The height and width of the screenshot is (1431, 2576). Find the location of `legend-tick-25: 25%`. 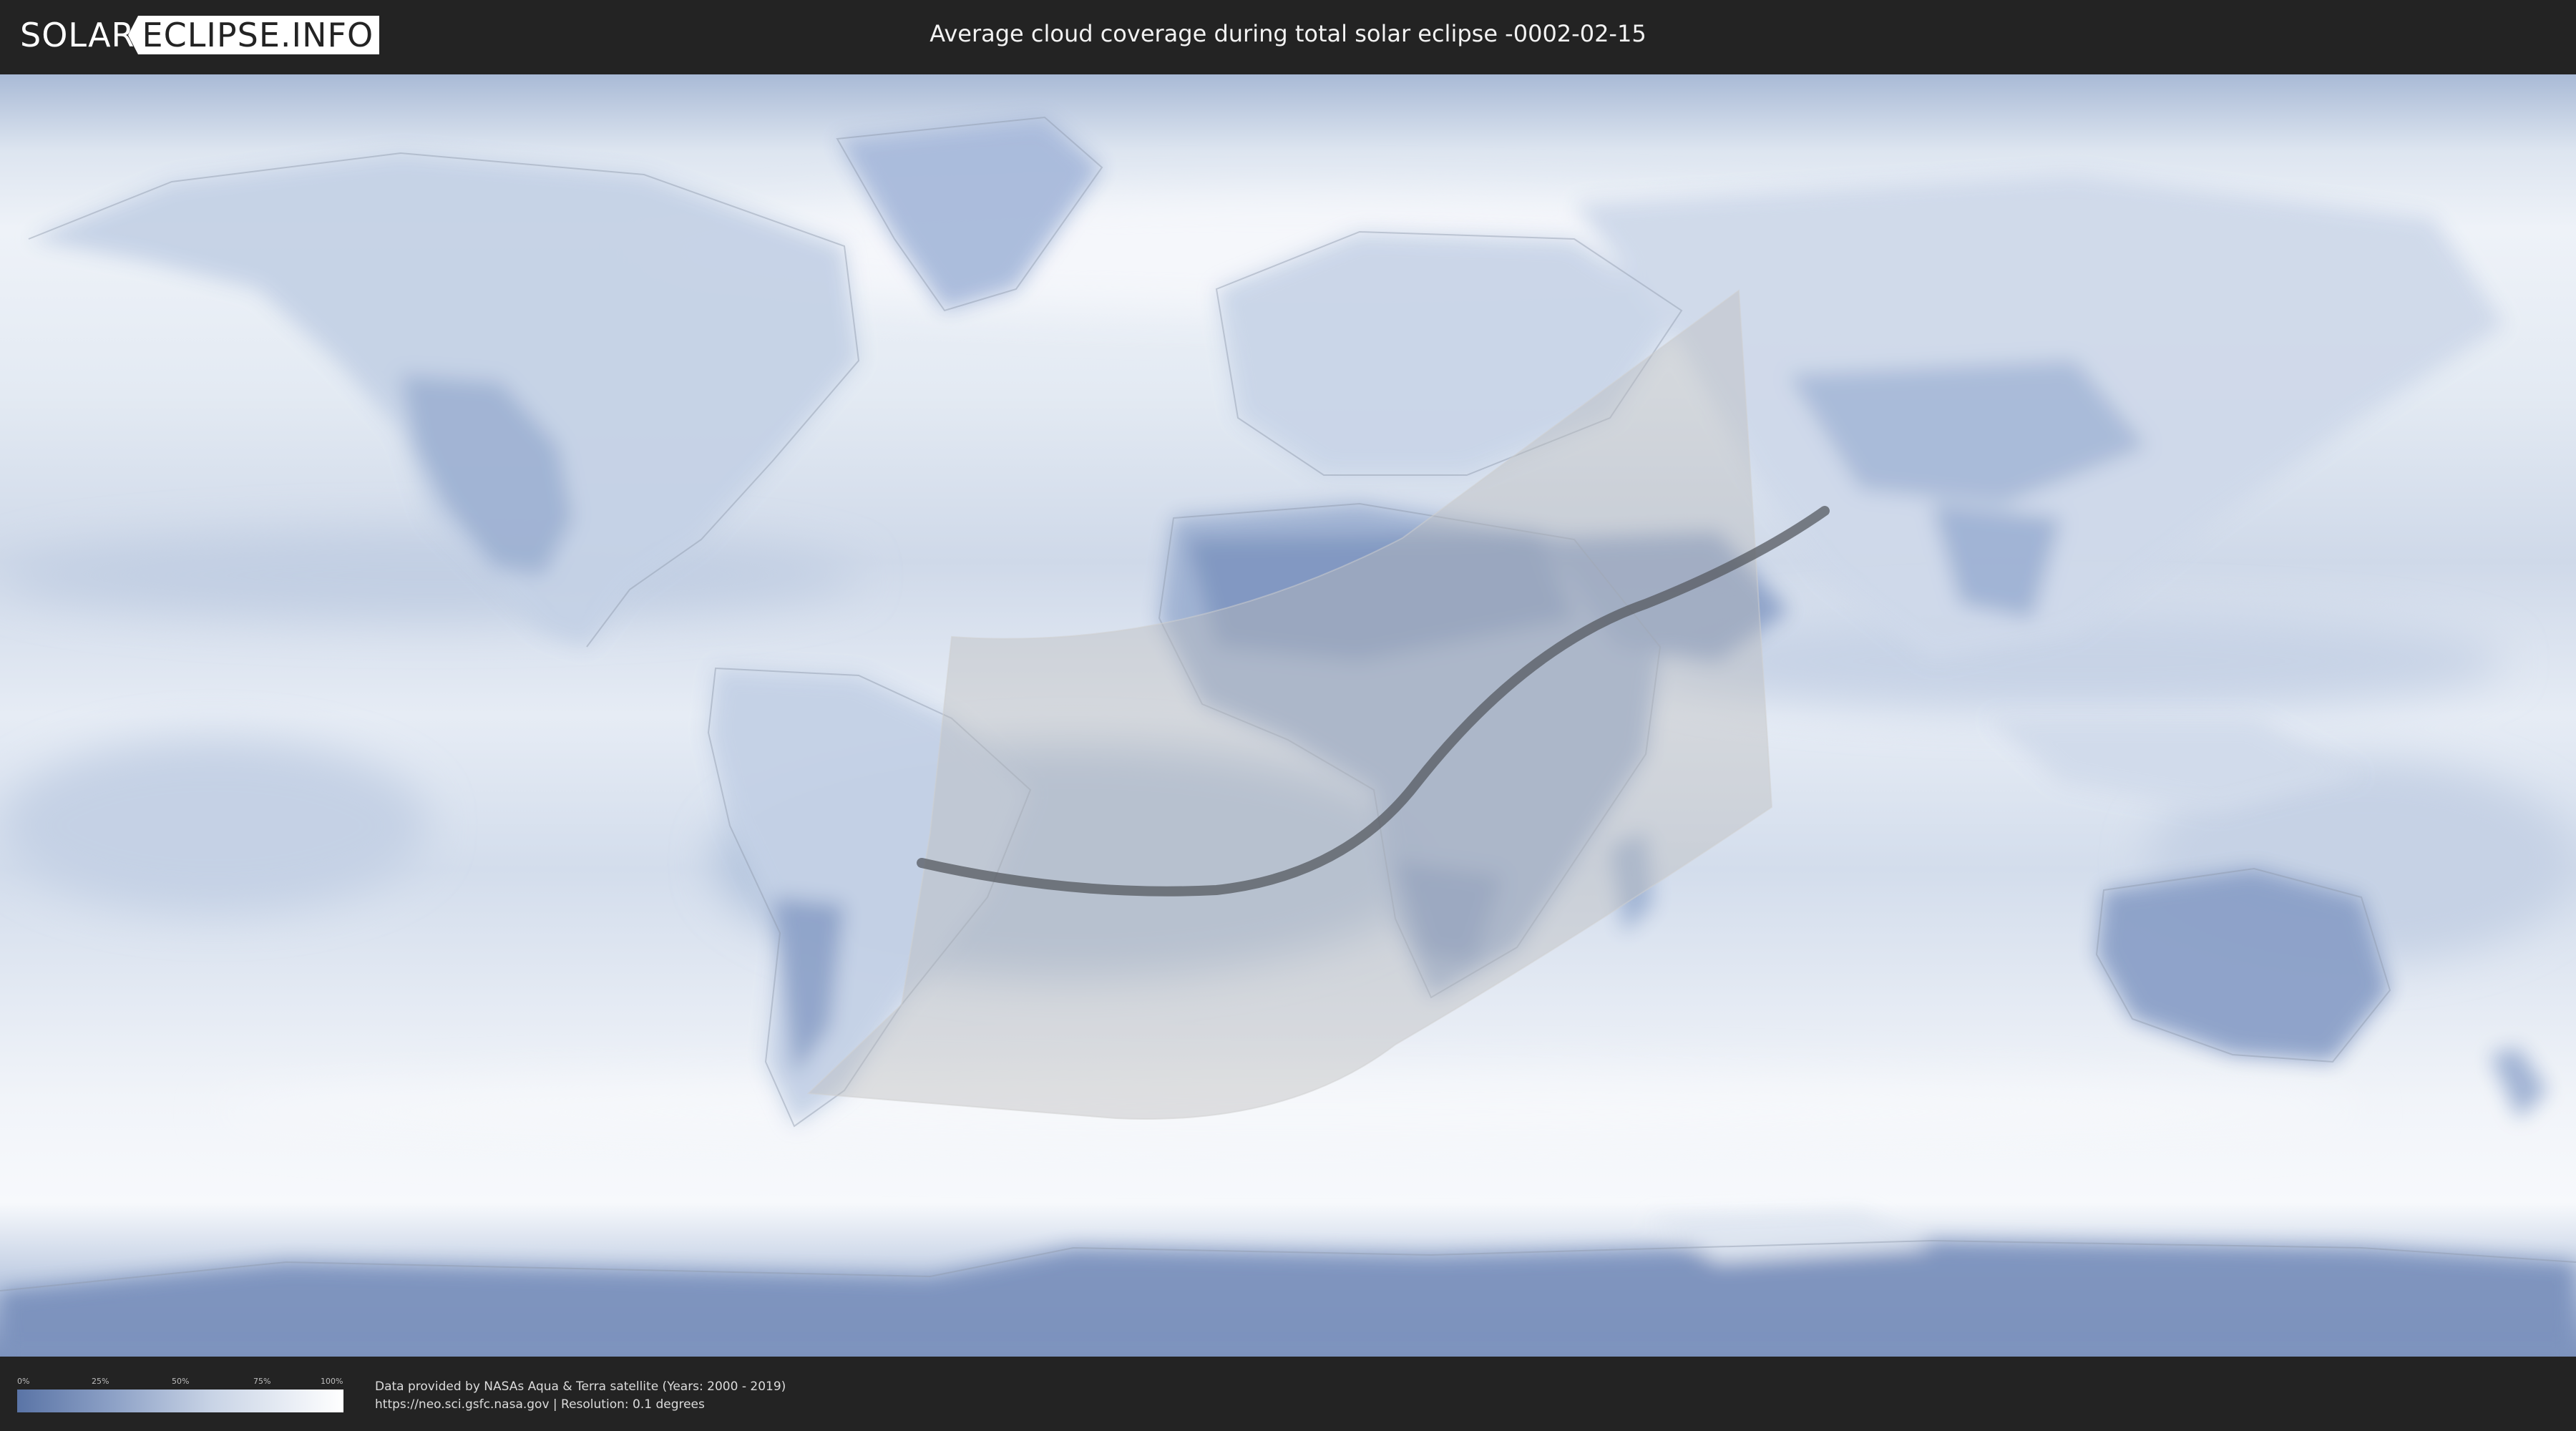

legend-tick-25: 25% is located at coordinates (100, 1382).